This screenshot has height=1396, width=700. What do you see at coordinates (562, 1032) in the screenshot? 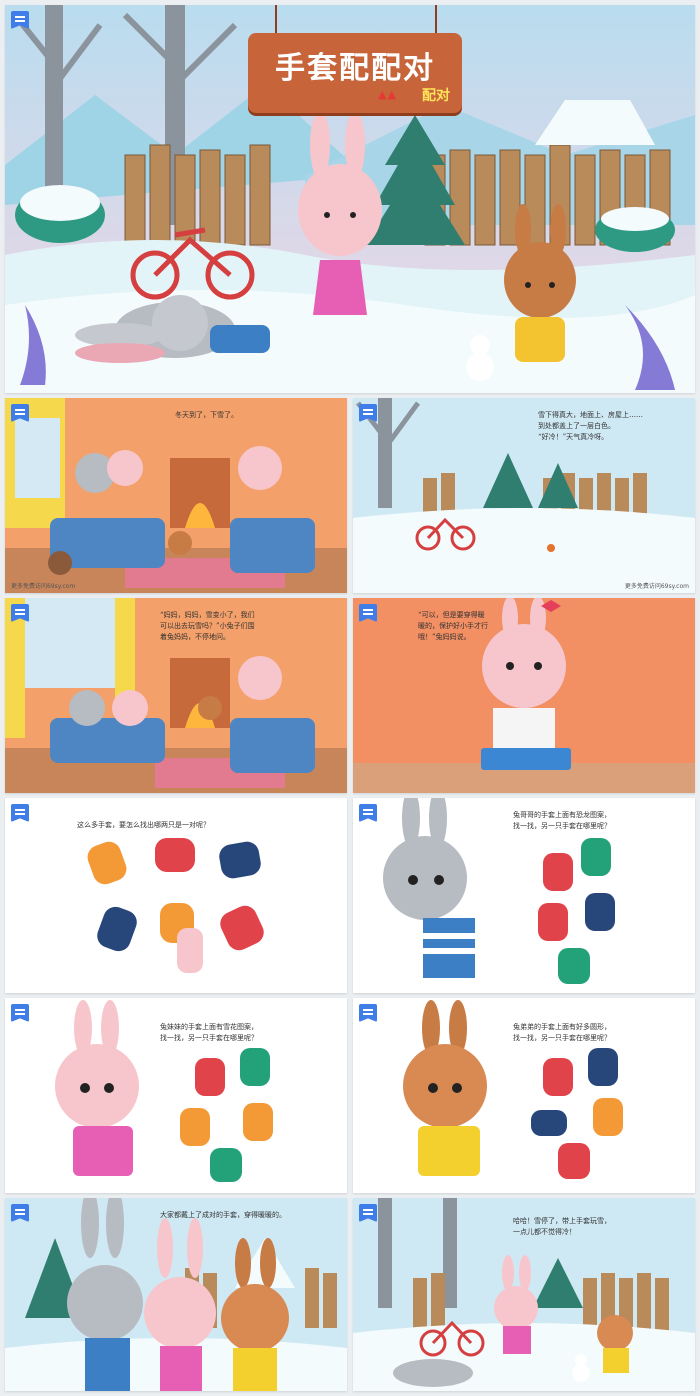
I see `slide-8-caption: 兔弟弟的手套上面有好多圆形， 找一找，另一只手套在哪里呢？` at bounding box center [562, 1032].